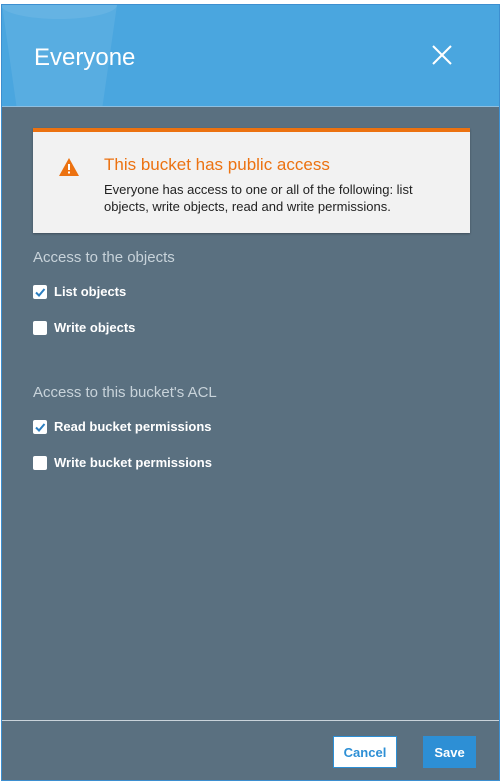 The width and height of the screenshot is (501, 782). Describe the element at coordinates (90, 291) in the screenshot. I see `list-objects-label: List objects` at that location.